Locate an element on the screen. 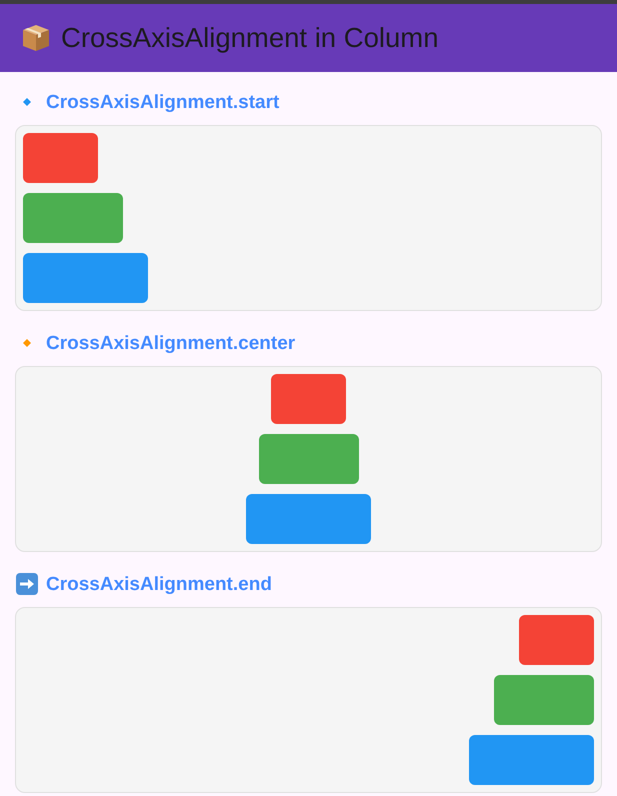  section-heading: CrossAxisAlignment.start is located at coordinates (163, 102).